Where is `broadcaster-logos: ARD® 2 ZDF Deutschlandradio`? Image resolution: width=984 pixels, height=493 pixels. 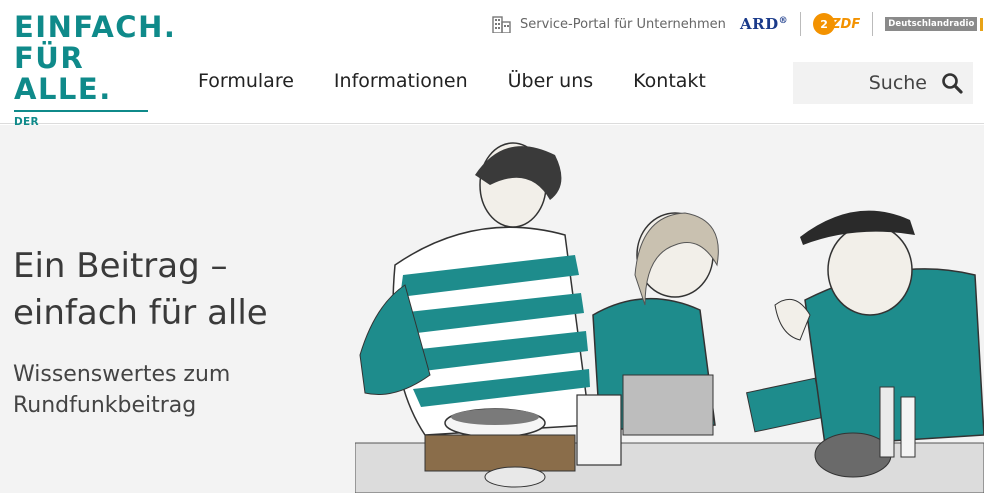
broadcaster-logos: ARD® 2 ZDF Deutschlandradio is located at coordinates (862, 24).